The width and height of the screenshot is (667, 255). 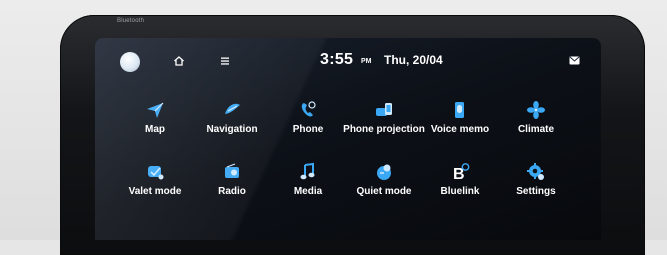 I want to click on app-label: Quiet mode, so click(x=384, y=191).